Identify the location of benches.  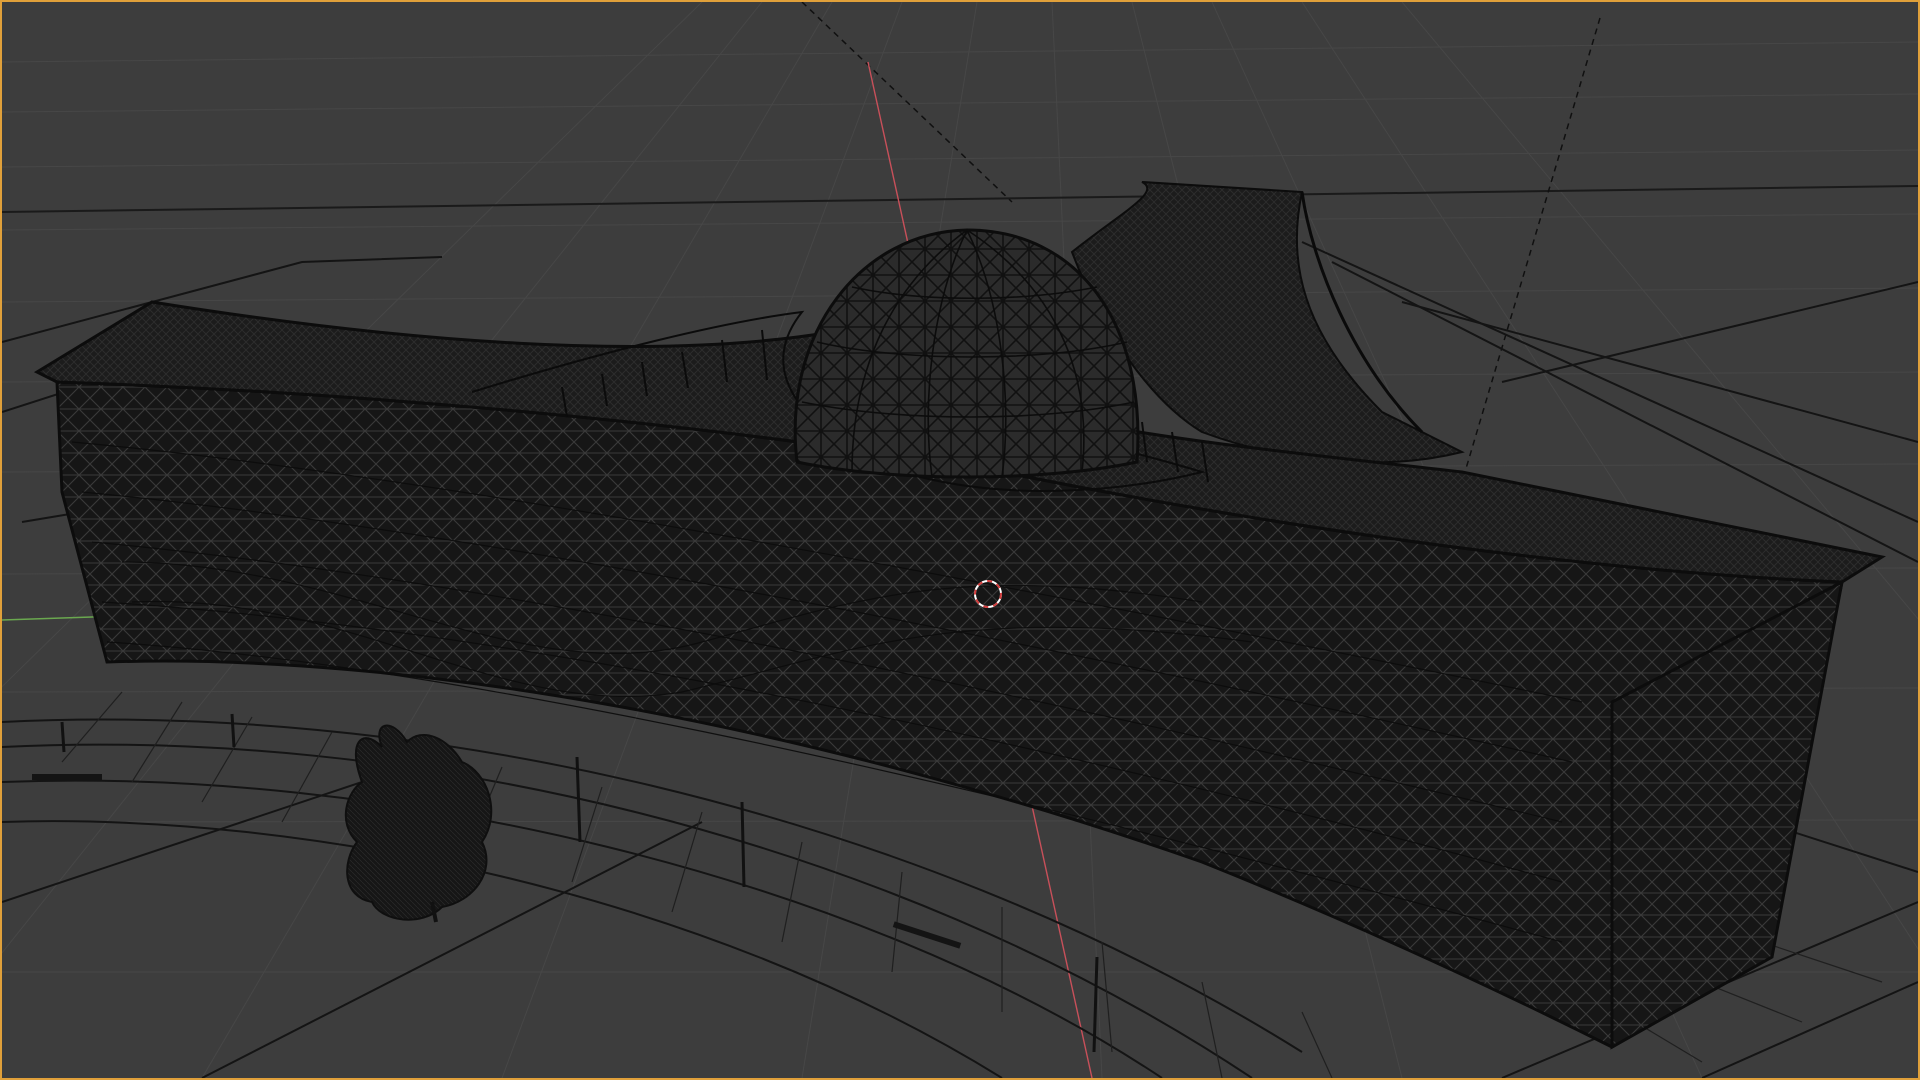
(497, 861).